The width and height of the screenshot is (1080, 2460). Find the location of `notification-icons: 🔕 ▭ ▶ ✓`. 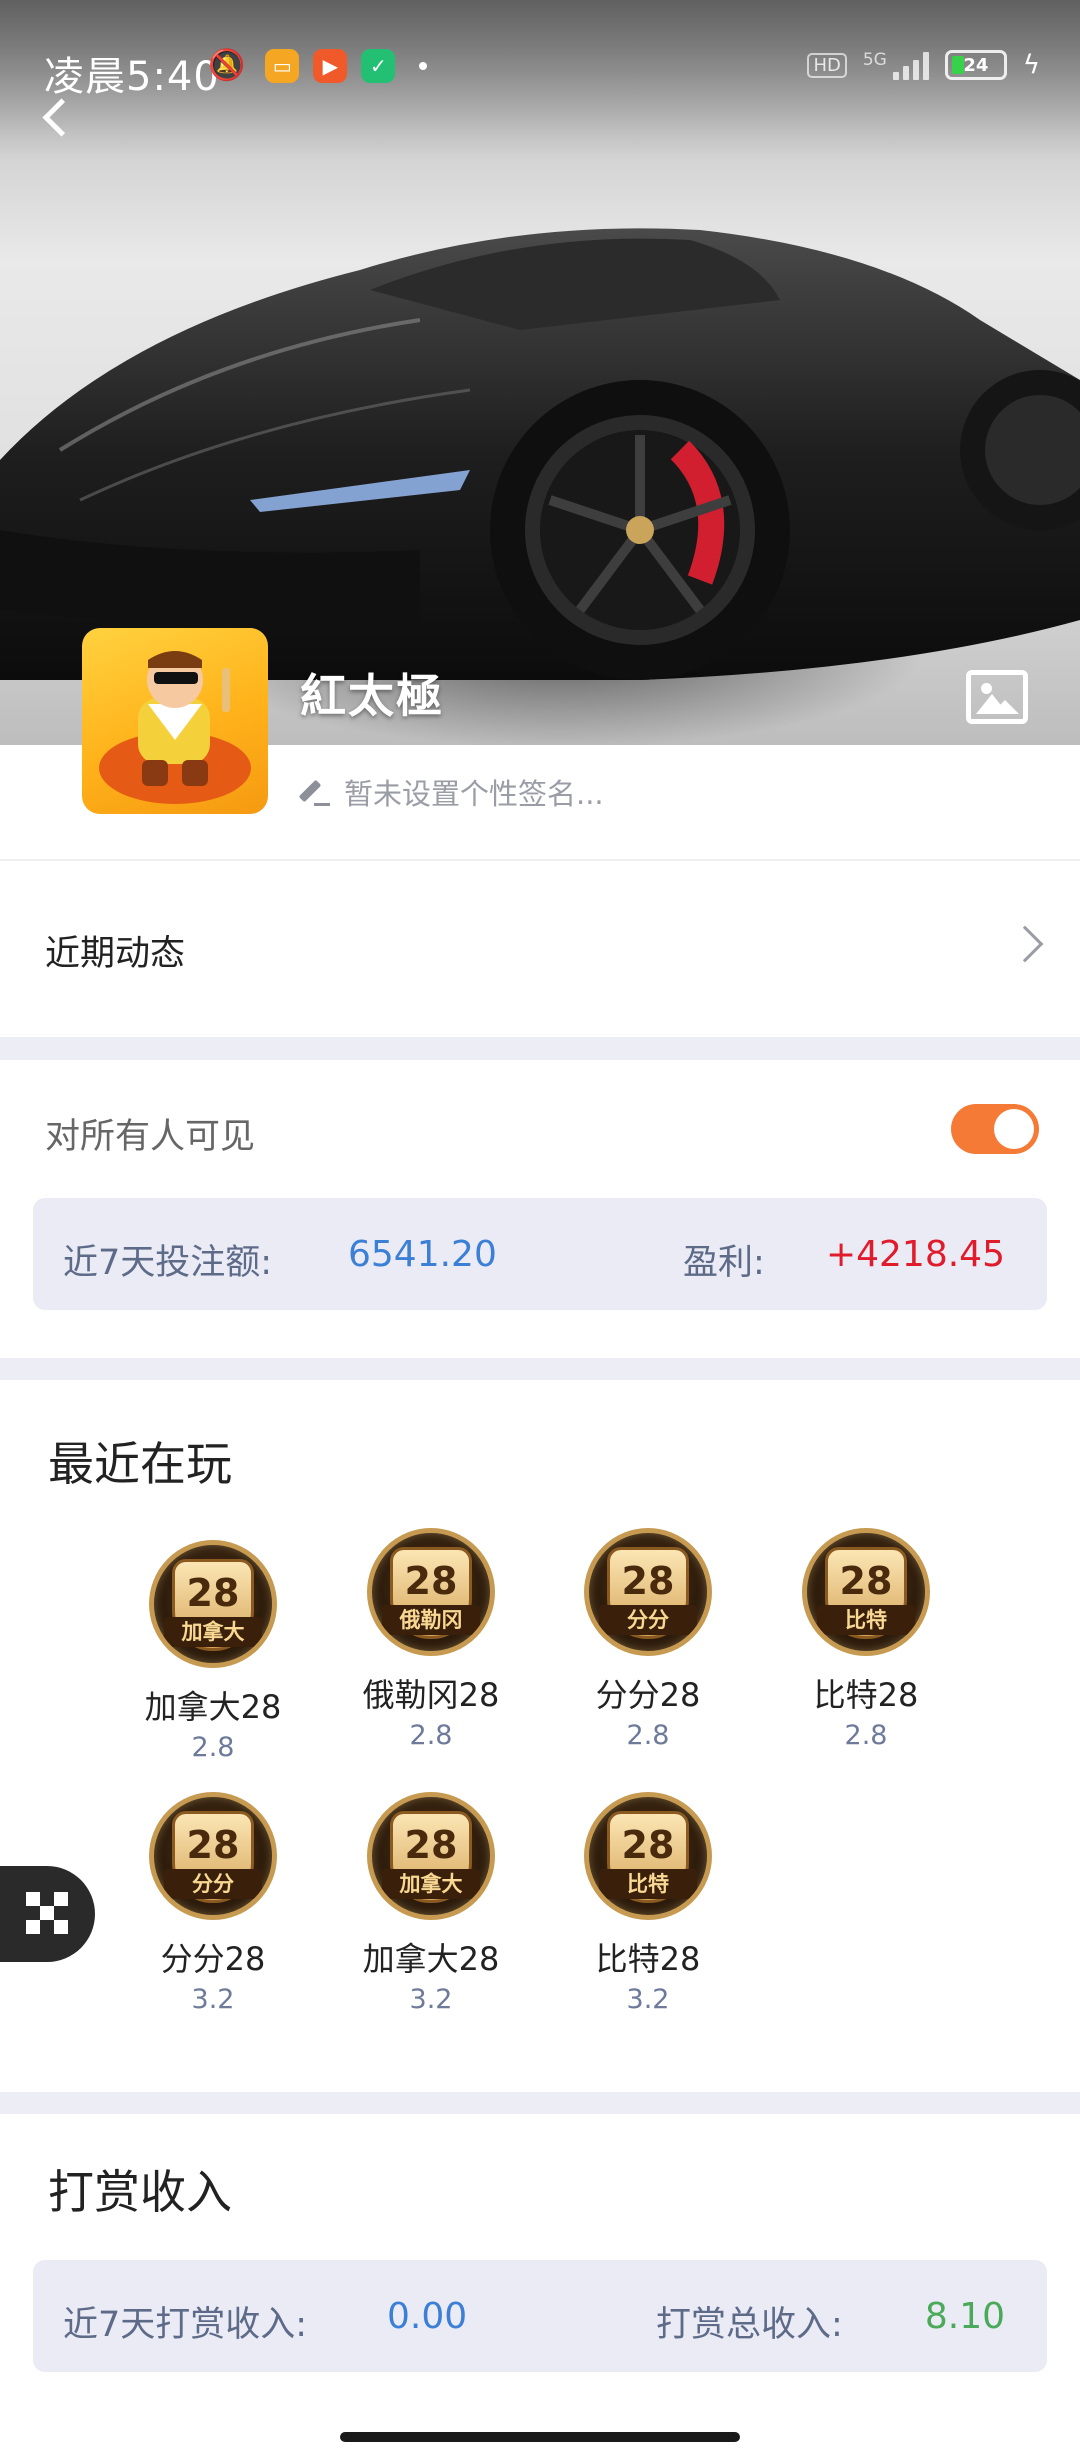

notification-icons: 🔕 ▭ ▶ ✓ is located at coordinates (318, 65).